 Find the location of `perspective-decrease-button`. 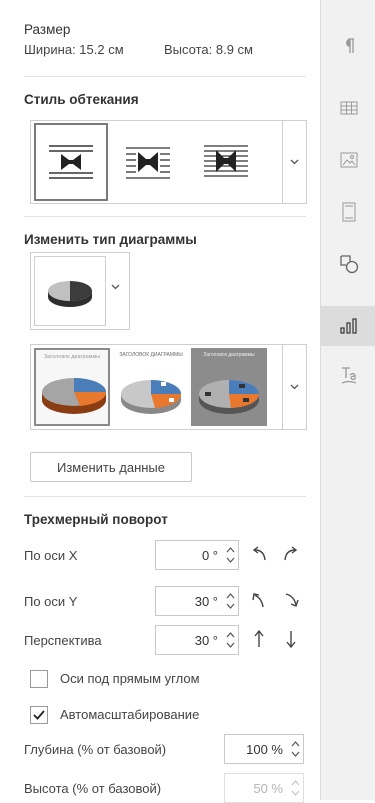

perspective-decrease-button is located at coordinates (291, 639).